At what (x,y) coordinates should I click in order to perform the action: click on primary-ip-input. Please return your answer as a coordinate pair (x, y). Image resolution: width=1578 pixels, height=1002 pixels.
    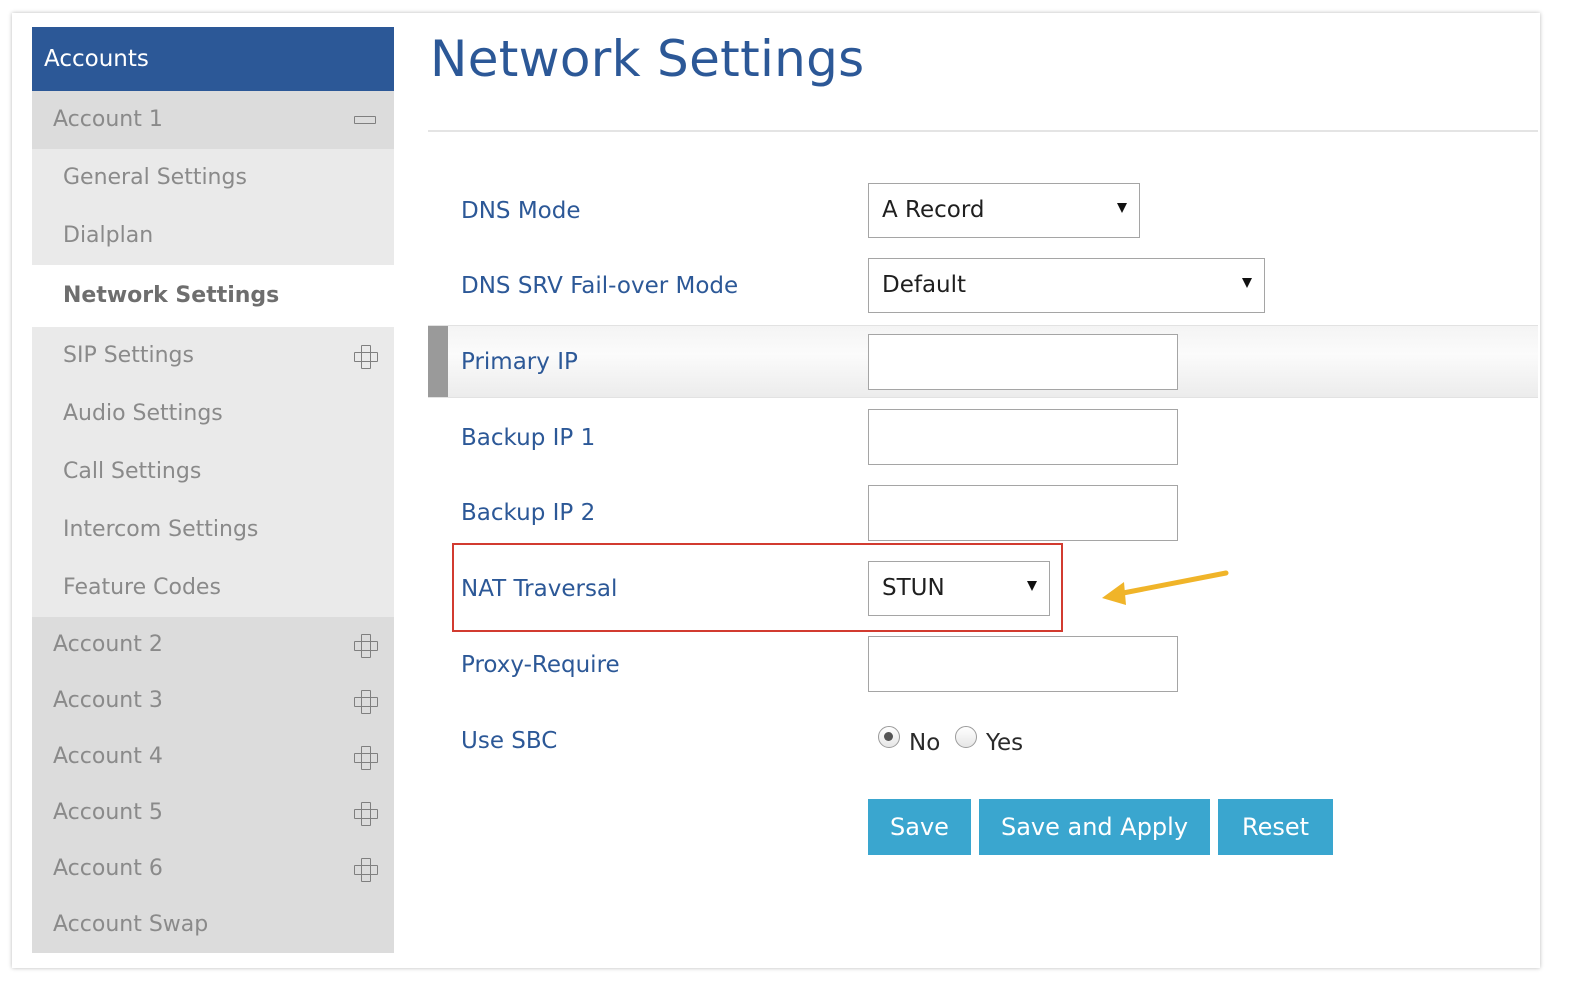
    Looking at the image, I should click on (1023, 362).